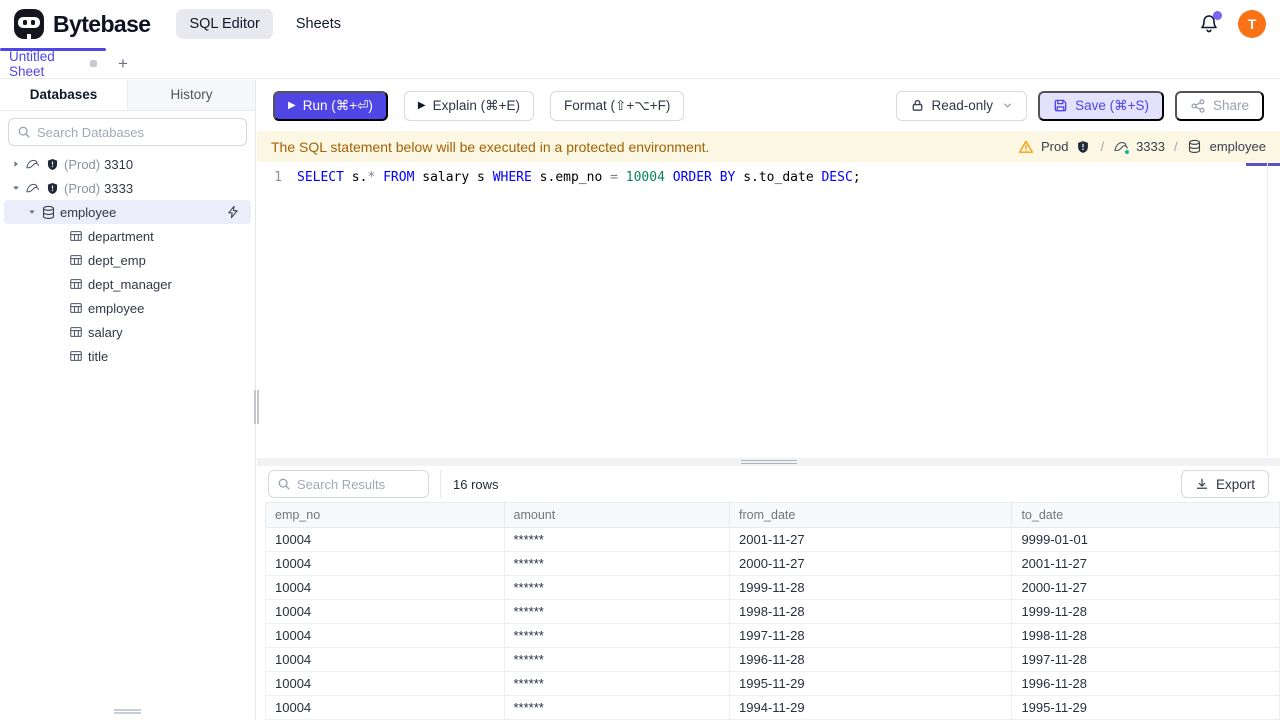 The height and width of the screenshot is (720, 1280). I want to click on table-row: 10004 ****** 1999-11-28 2000-11-27, so click(772, 587).